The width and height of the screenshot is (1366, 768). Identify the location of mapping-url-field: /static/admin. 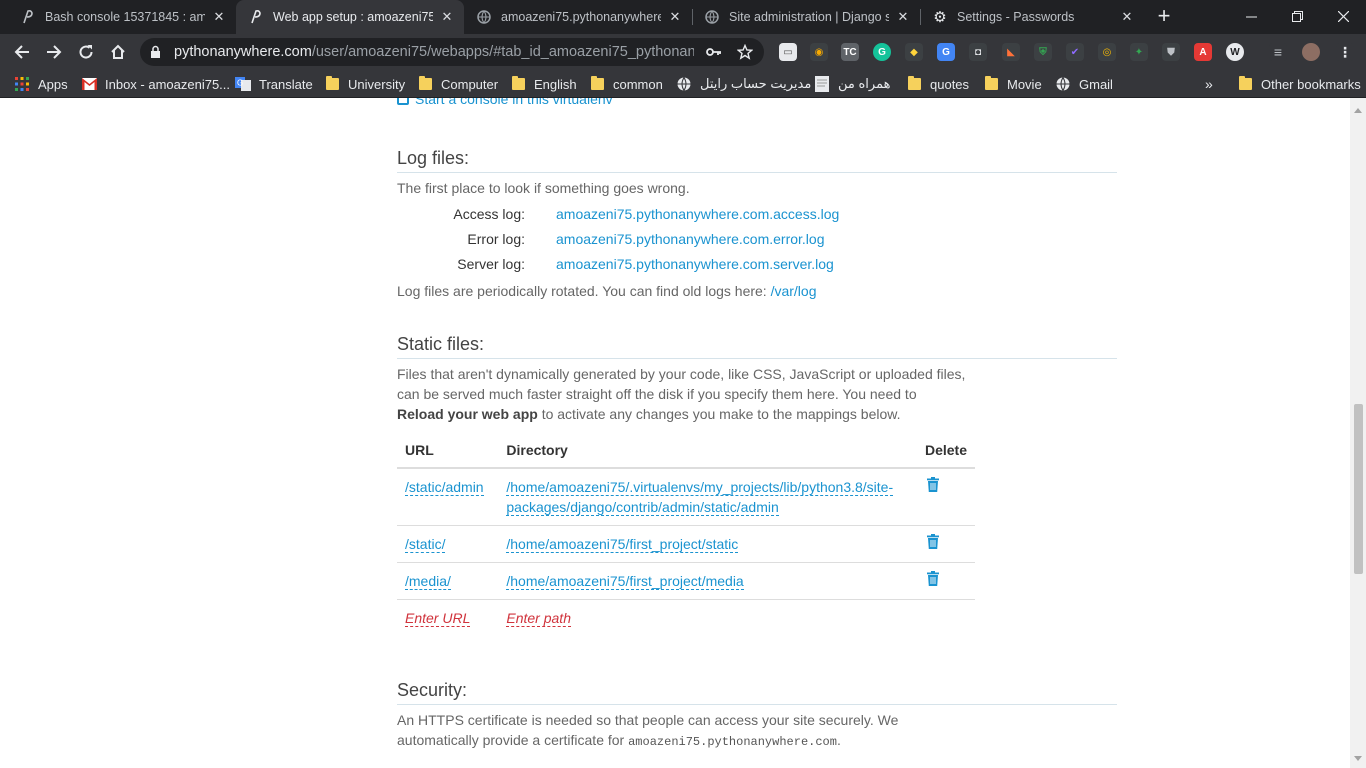
(444, 487).